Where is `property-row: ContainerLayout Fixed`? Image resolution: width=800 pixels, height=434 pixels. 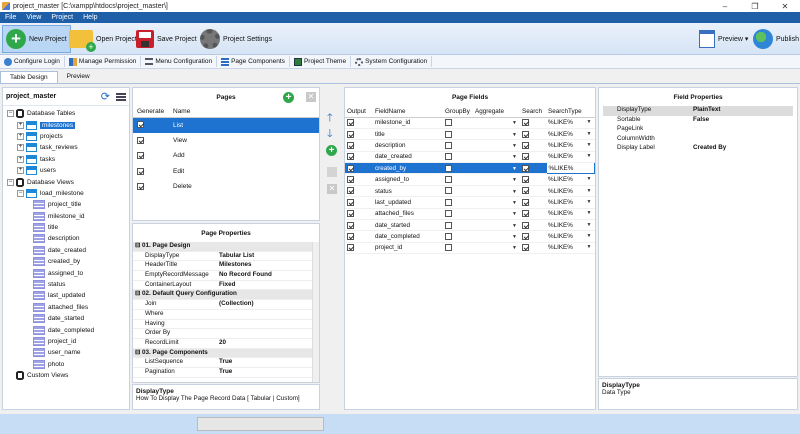
property-row: ContainerLayout Fixed is located at coordinates (226, 286).